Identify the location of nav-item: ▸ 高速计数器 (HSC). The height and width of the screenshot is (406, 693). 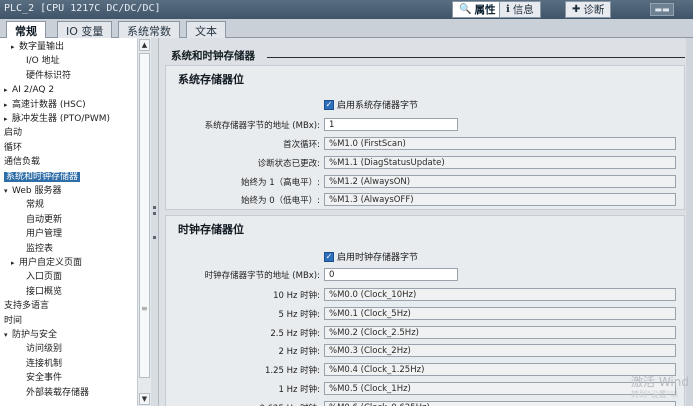
(45, 105).